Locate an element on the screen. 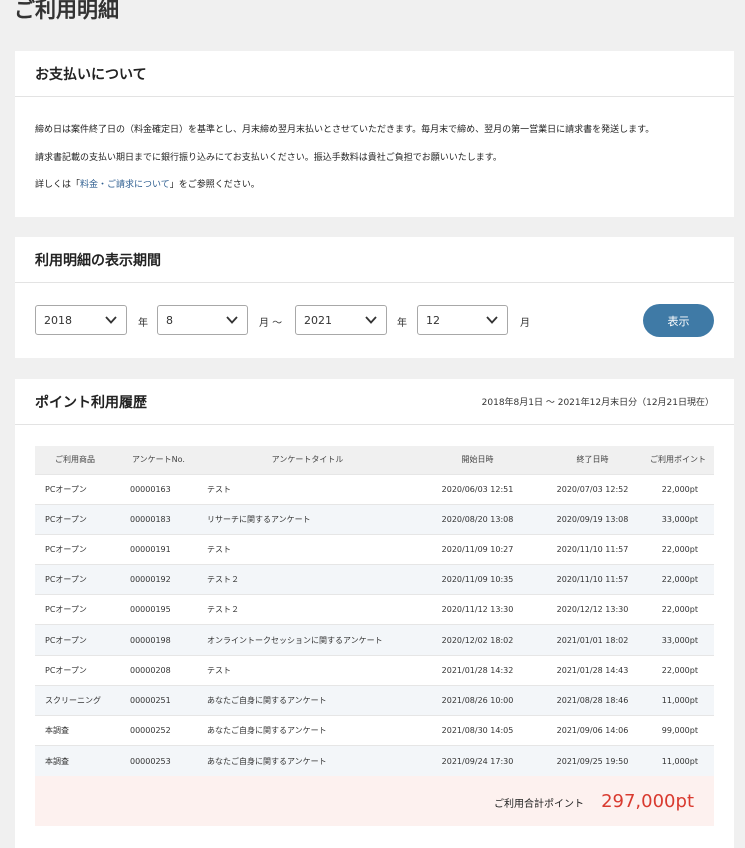 The height and width of the screenshot is (848, 745). cell-end: 2021/01/01 18:02 is located at coordinates (592, 640).